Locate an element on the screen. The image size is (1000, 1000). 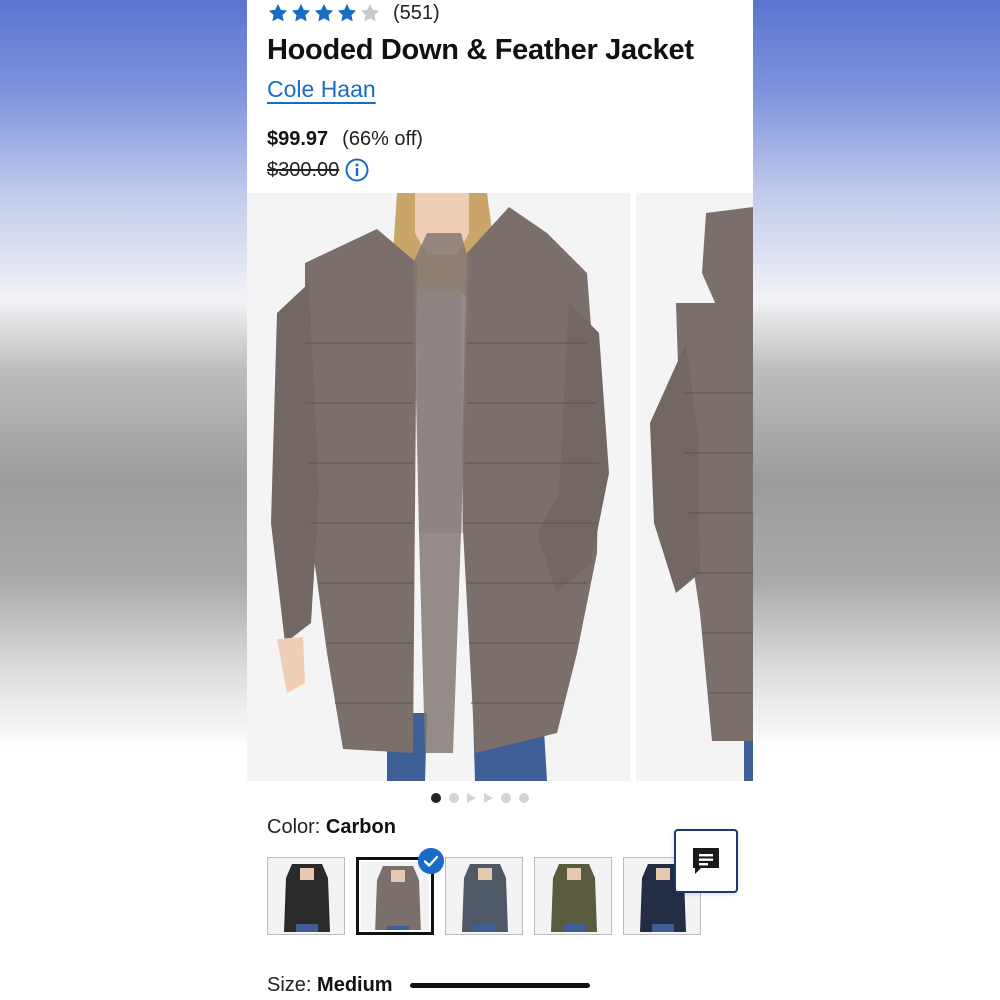
color-selector-label: Color: Carbon is located at coordinates (331, 827).